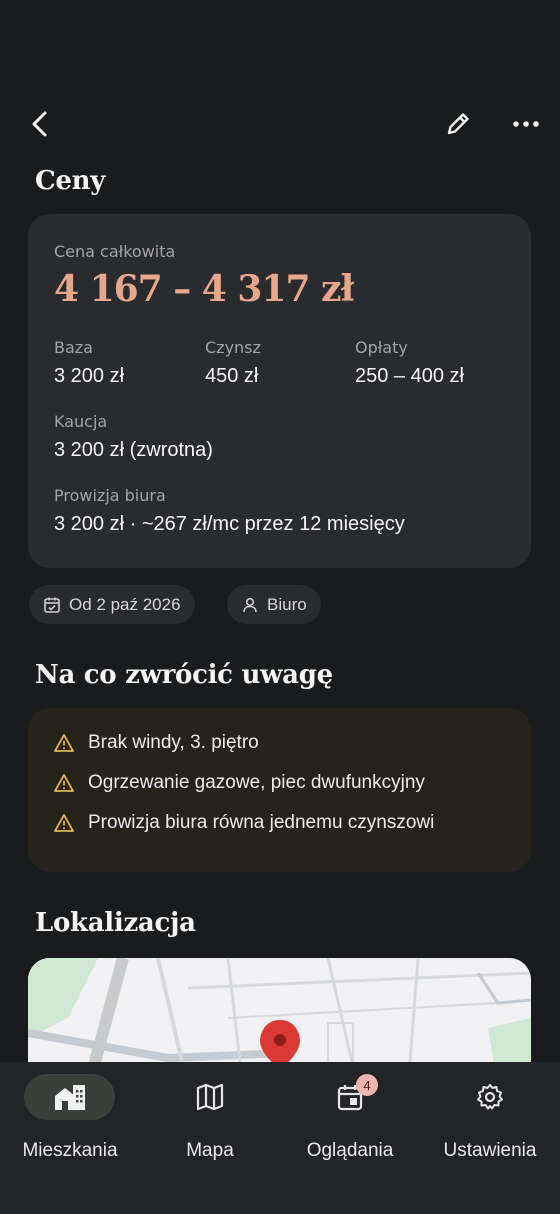 Image resolution: width=560 pixels, height=1214 pixels. Describe the element at coordinates (70, 1124) in the screenshot. I see `nav-item-mieszkania: Mieszkania` at that location.